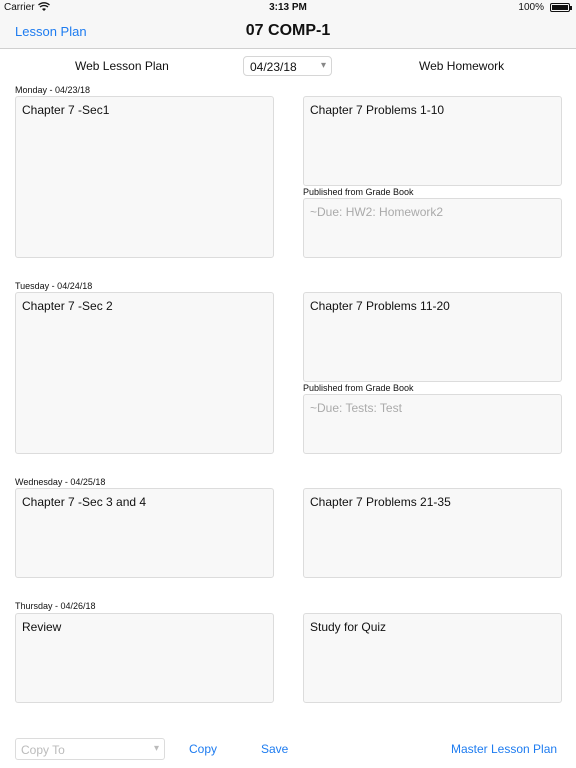 The image size is (576, 768). What do you see at coordinates (358, 388) in the screenshot?
I see `published-label-tuesday: Published from Grade Book` at bounding box center [358, 388].